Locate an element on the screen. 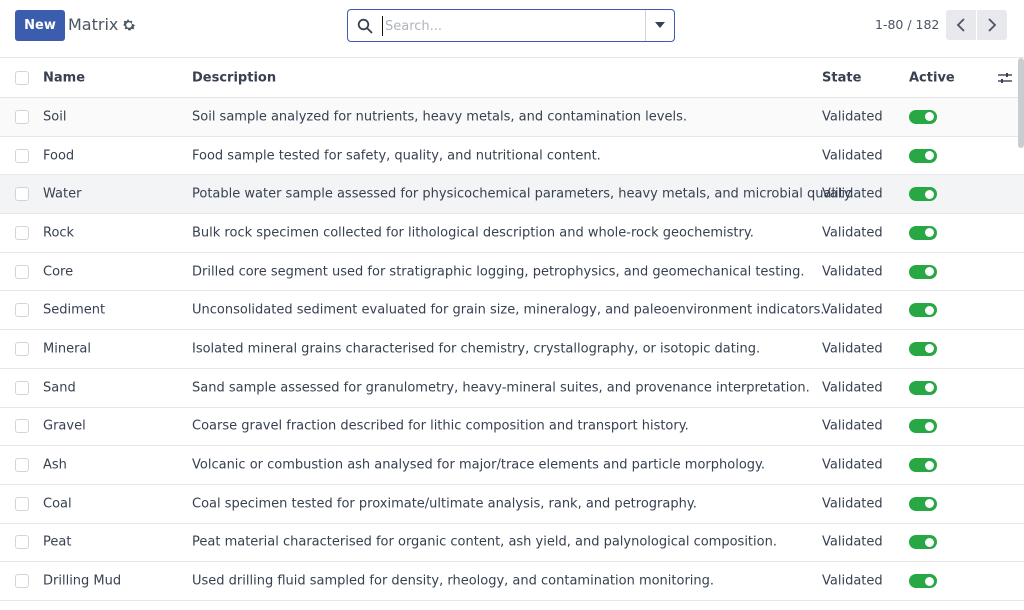 The height and width of the screenshot is (610, 1024). select-all-checkbox is located at coordinates (22, 77).